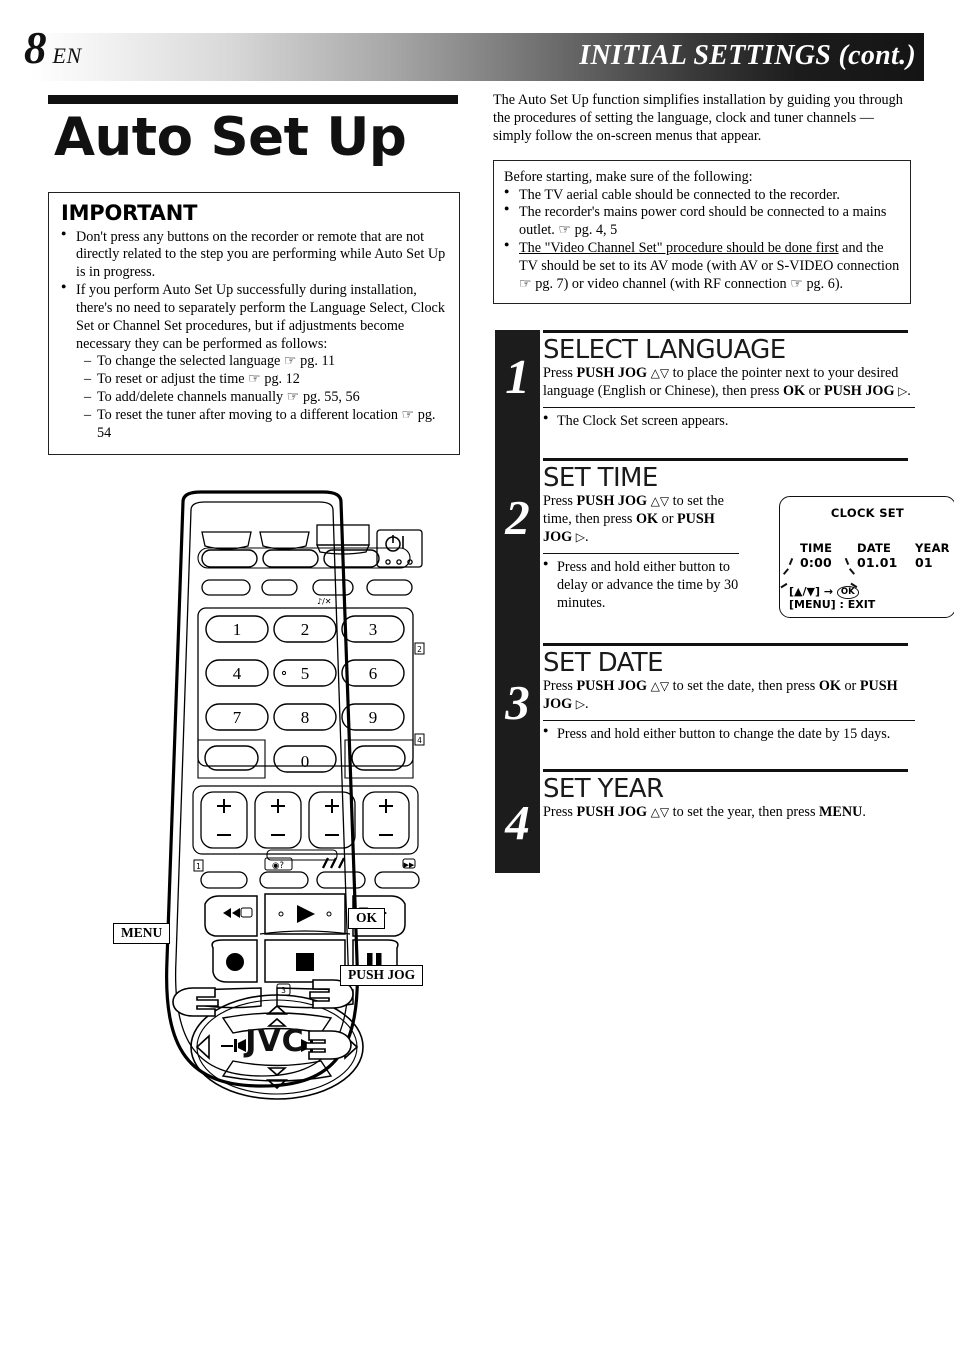 Image resolution: width=954 pixels, height=1349 pixels. I want to click on page-header-title: INITIAL SETTINGS (cont.), so click(747, 55).